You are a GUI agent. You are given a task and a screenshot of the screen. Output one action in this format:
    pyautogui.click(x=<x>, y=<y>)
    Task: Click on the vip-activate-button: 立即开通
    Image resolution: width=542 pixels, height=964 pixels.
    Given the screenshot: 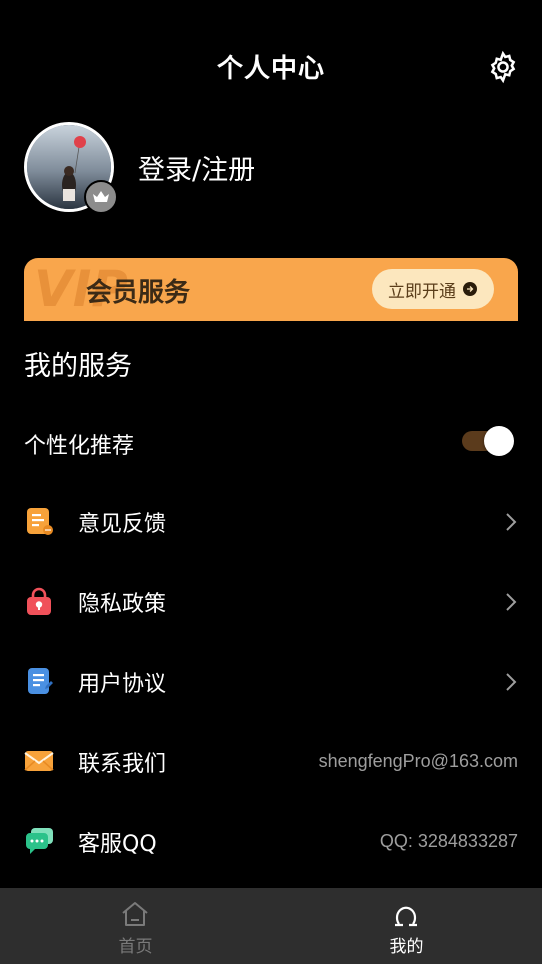 What is the action you would take?
    pyautogui.click(x=433, y=289)
    